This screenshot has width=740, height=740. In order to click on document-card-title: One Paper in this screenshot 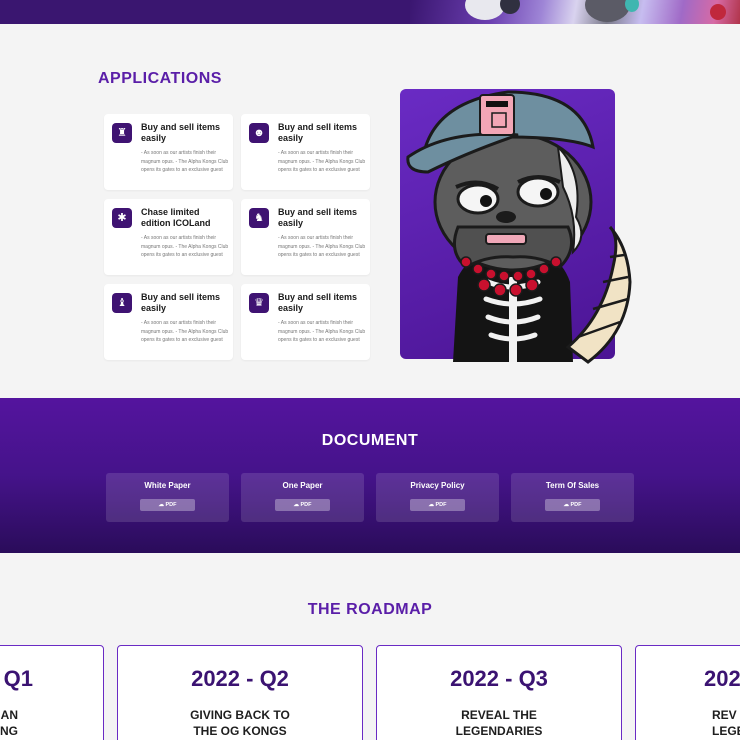, I will do `click(302, 485)`.